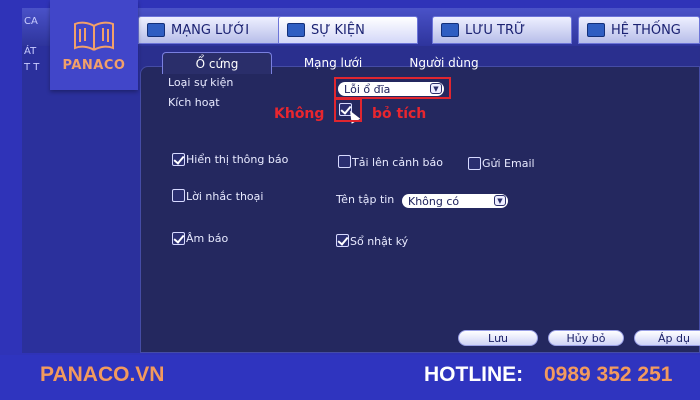 Image resolution: width=700 pixels, height=400 pixels. I want to click on send-email-checkbox, so click(474, 163).